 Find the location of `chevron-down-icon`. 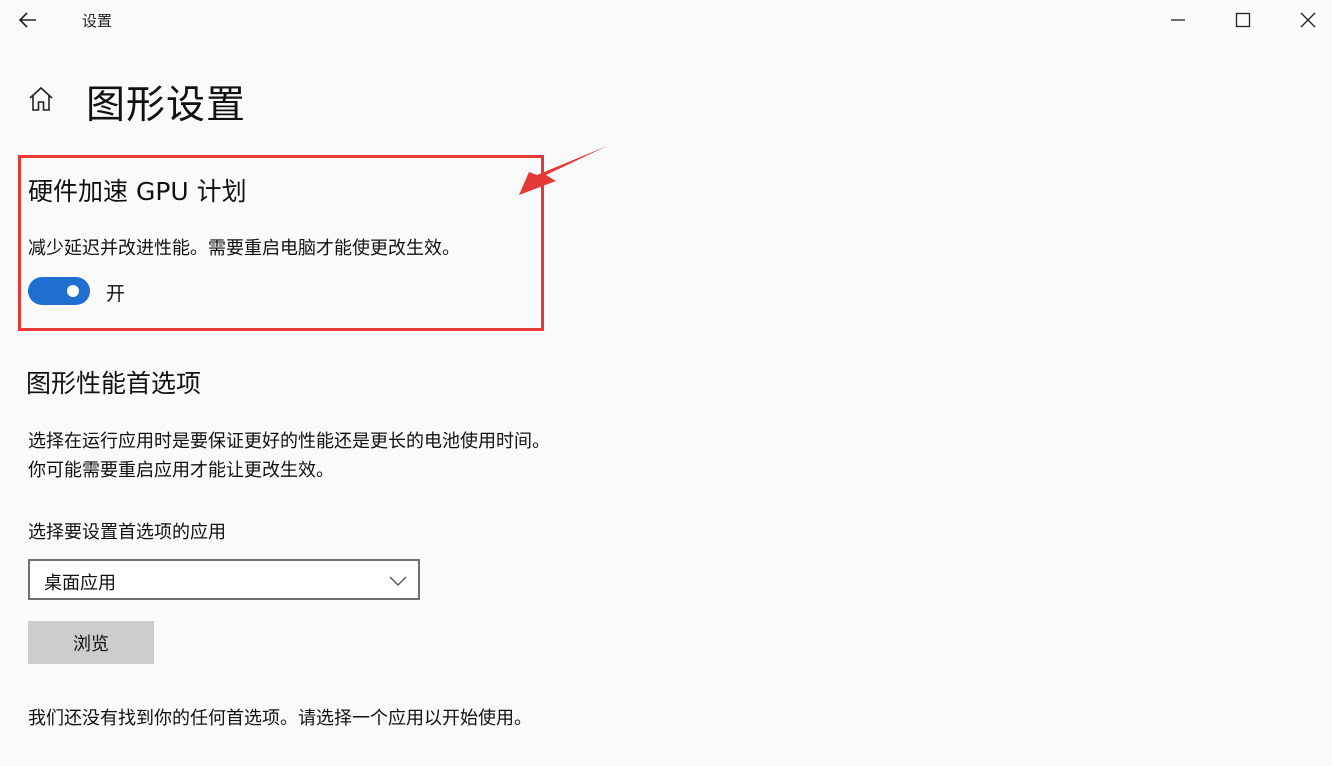

chevron-down-icon is located at coordinates (398, 581).